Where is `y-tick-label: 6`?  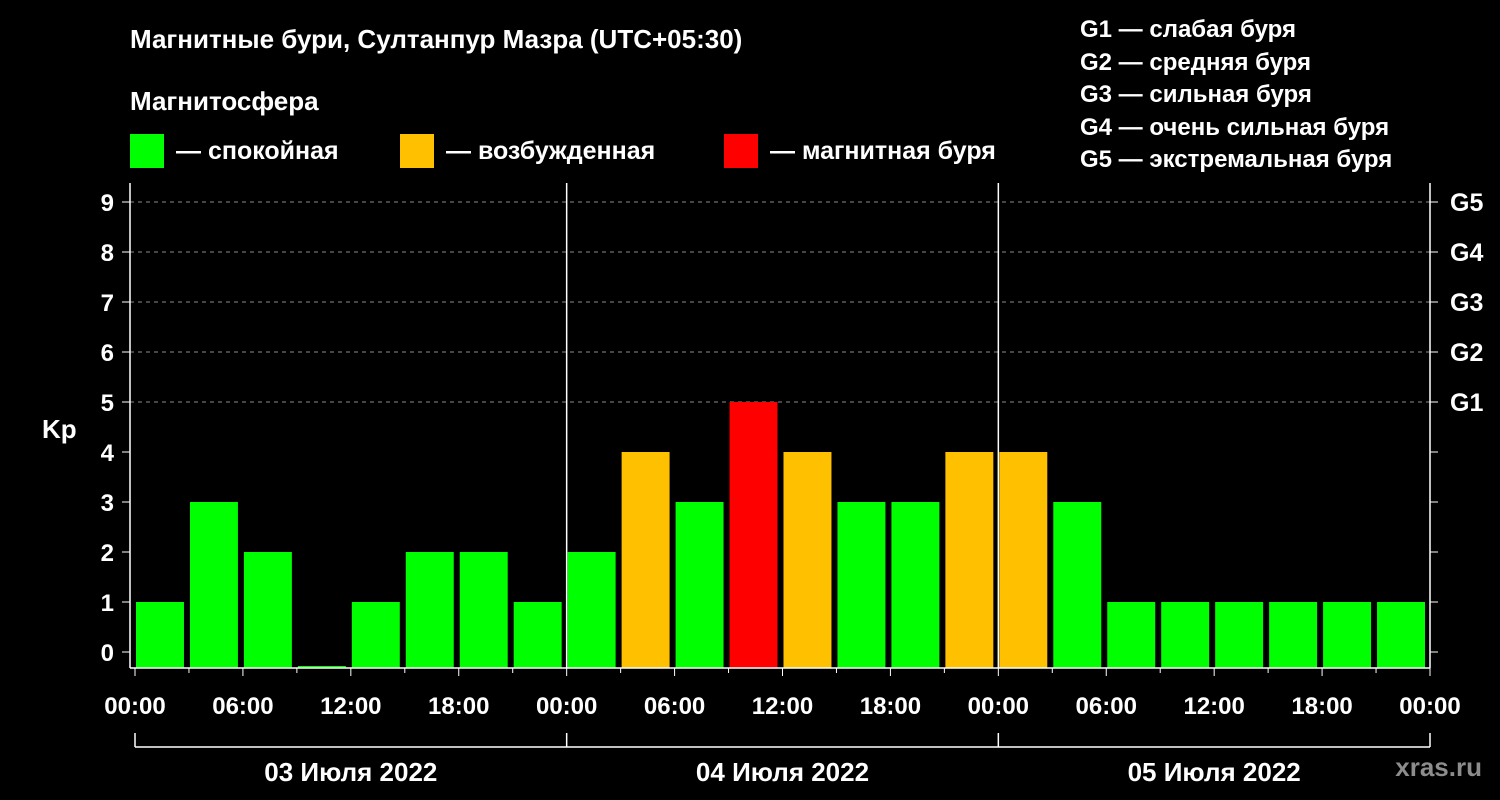
y-tick-label: 6 is located at coordinates (107, 353).